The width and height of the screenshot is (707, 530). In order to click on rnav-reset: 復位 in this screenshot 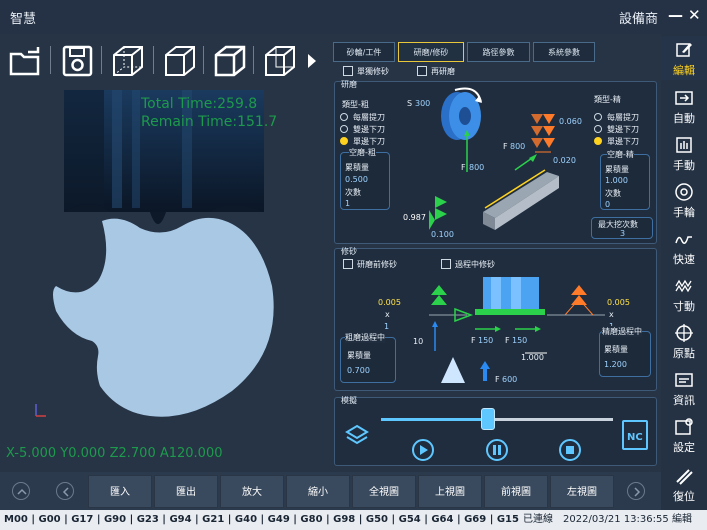, I will do `click(684, 484)`.